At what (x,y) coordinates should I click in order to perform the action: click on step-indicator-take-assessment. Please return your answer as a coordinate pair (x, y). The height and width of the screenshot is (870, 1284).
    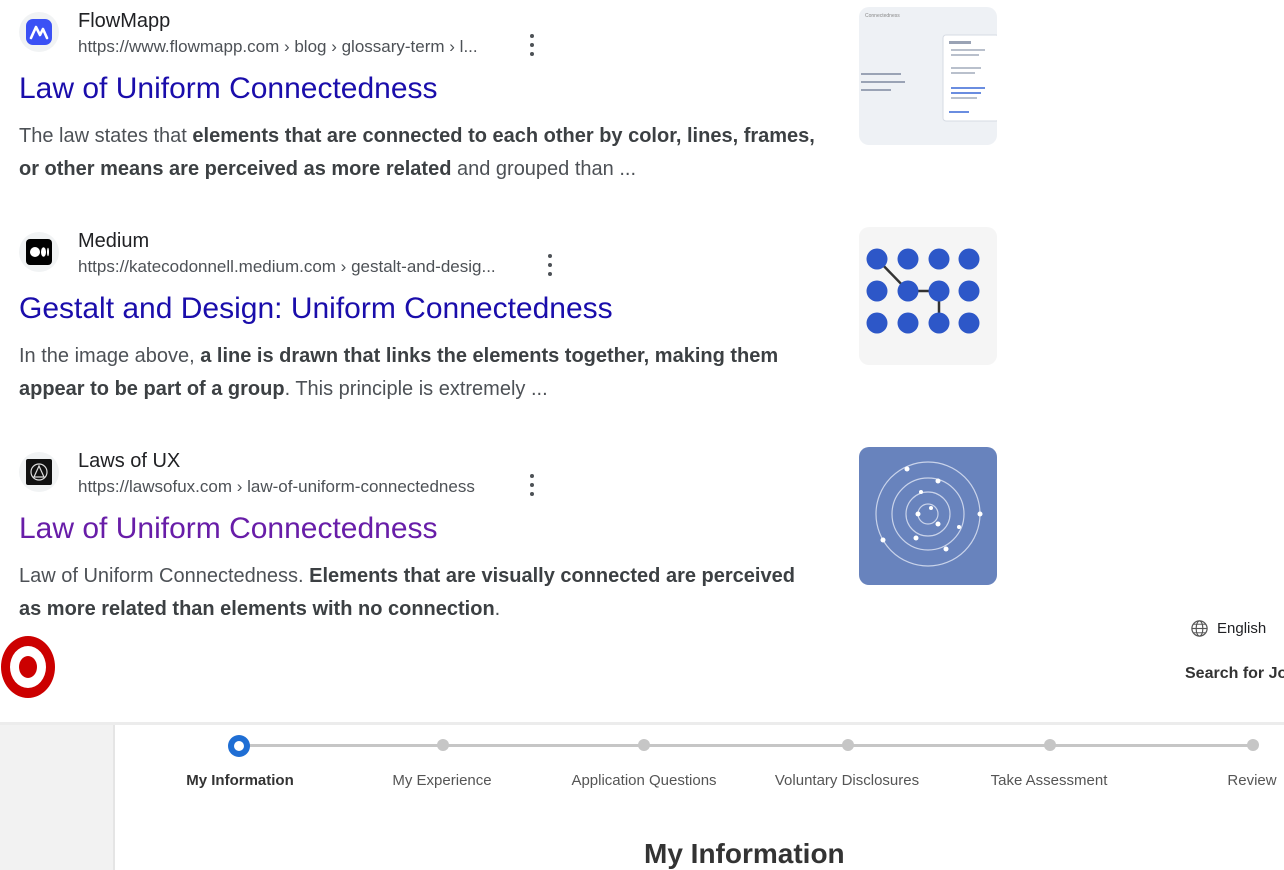
    Looking at the image, I should click on (1050, 745).